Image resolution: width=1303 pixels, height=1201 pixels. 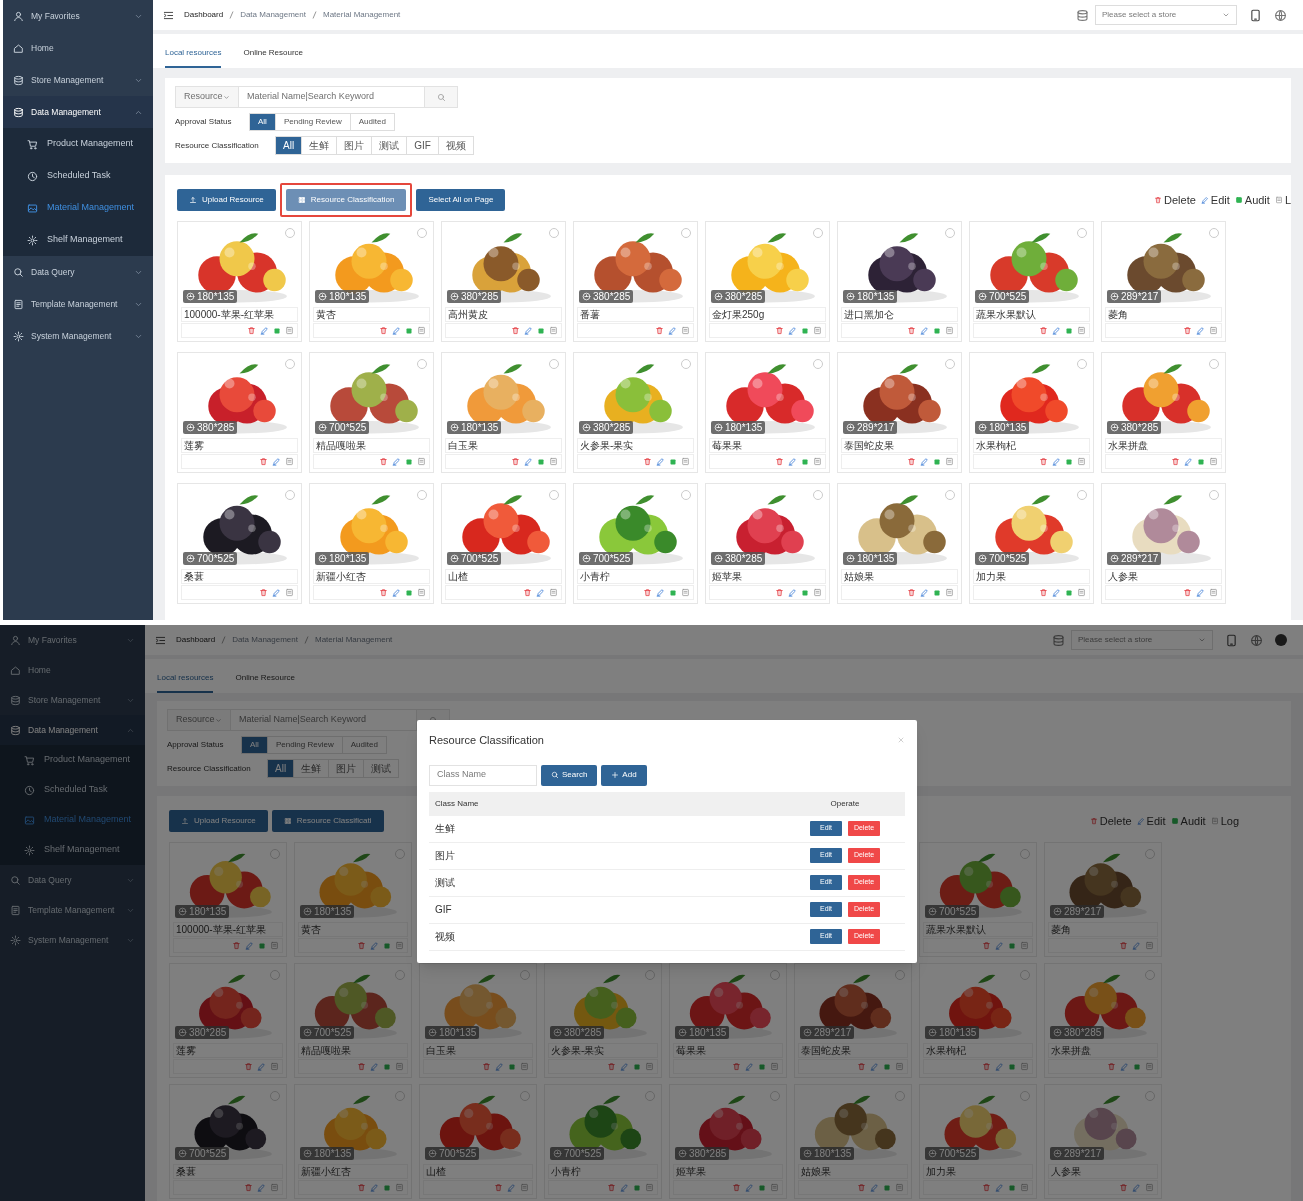 What do you see at coordinates (346, 200) in the screenshot?
I see `toolbar-button: Resource Classification` at bounding box center [346, 200].